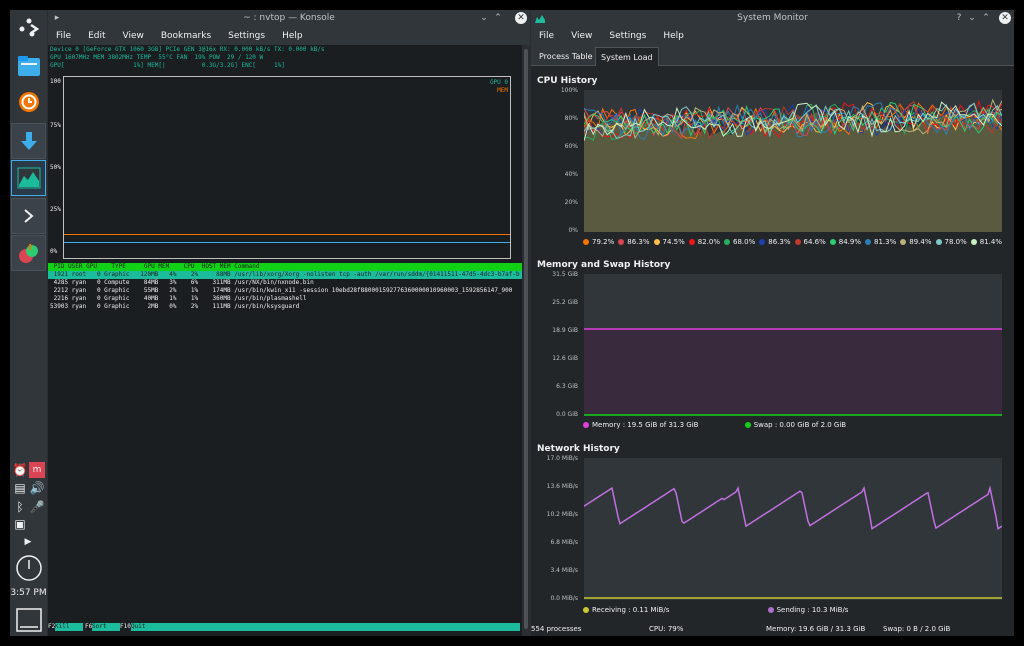 Image resolution: width=1024 pixels, height=646 pixels. Describe the element at coordinates (20, 507) in the screenshot. I see `bluetooth-icon: ᛒ` at that location.